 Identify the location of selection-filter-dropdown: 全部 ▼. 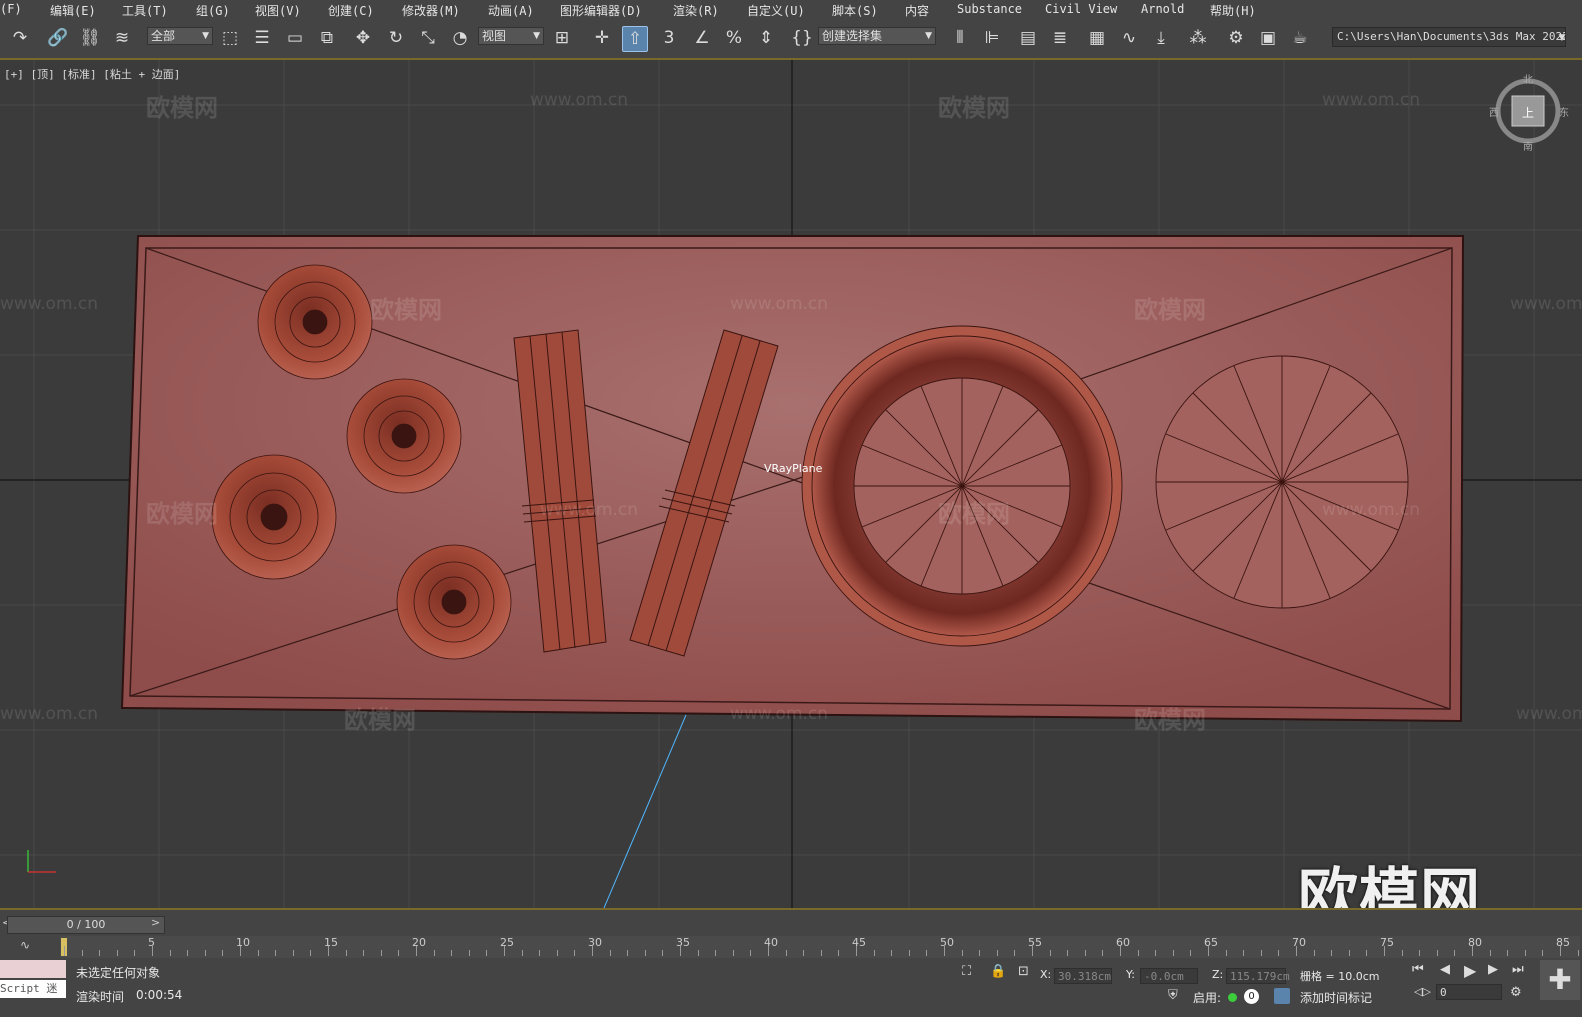
(180, 36).